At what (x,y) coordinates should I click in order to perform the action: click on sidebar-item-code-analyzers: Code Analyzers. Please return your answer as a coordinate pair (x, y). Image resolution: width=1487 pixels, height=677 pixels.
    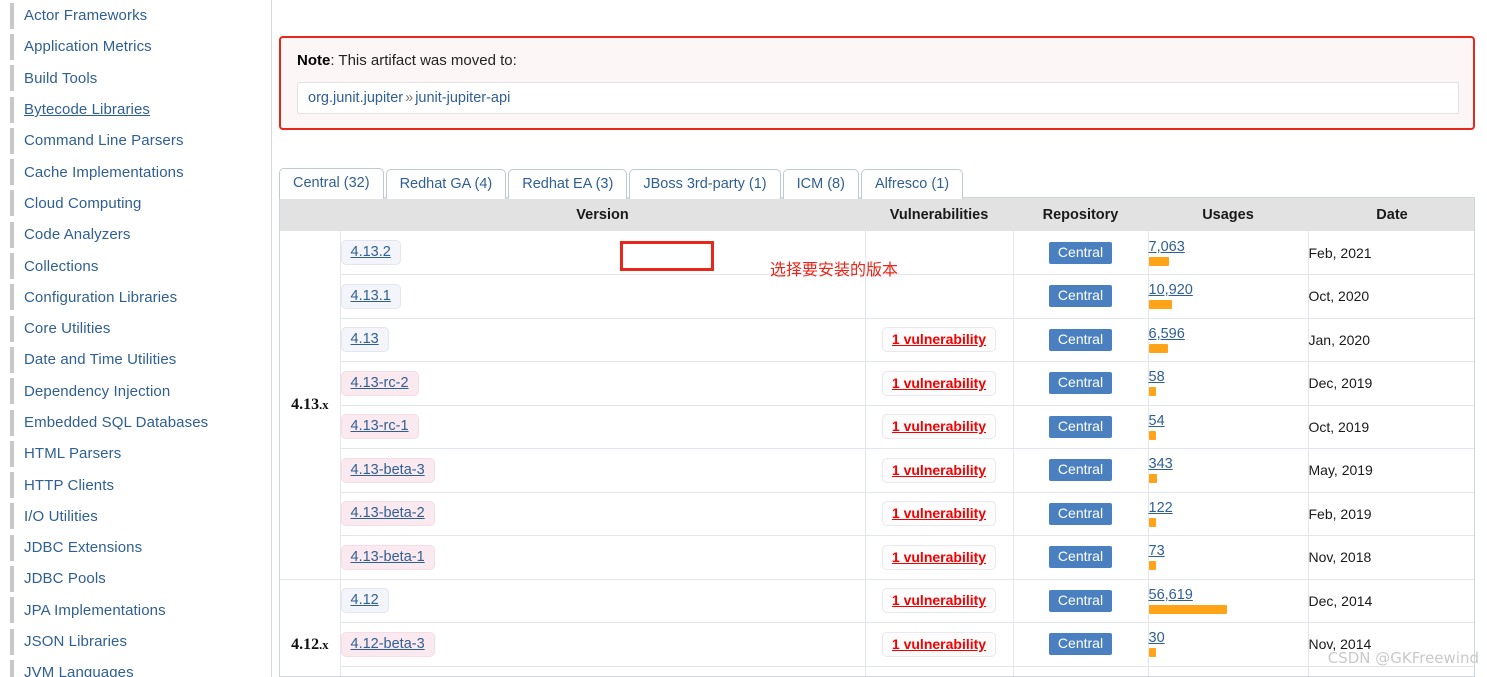
    Looking at the image, I should click on (135, 234).